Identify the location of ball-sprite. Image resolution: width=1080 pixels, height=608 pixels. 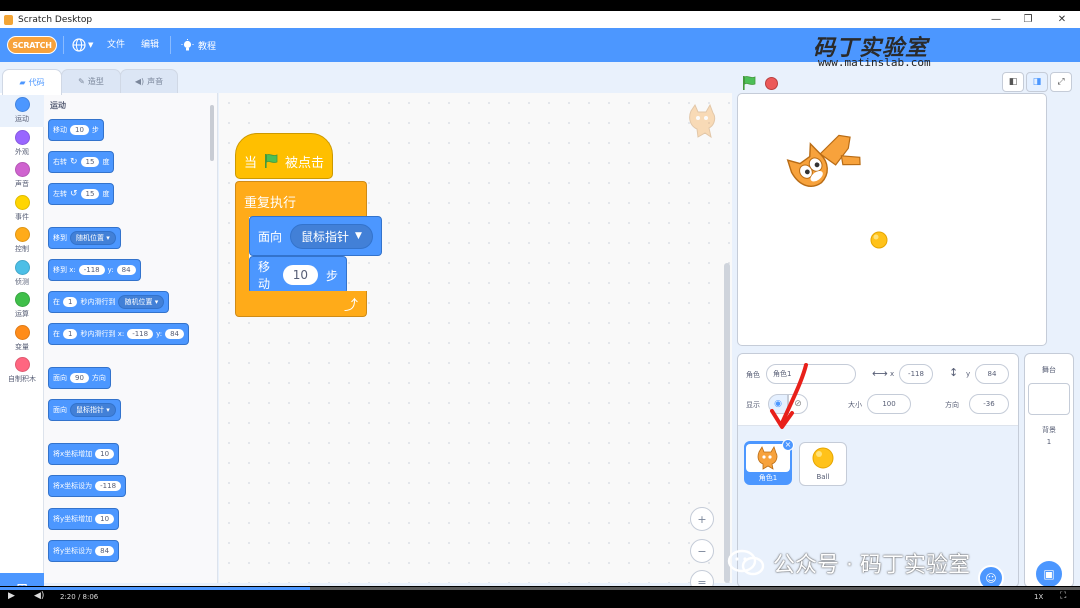
(879, 240).